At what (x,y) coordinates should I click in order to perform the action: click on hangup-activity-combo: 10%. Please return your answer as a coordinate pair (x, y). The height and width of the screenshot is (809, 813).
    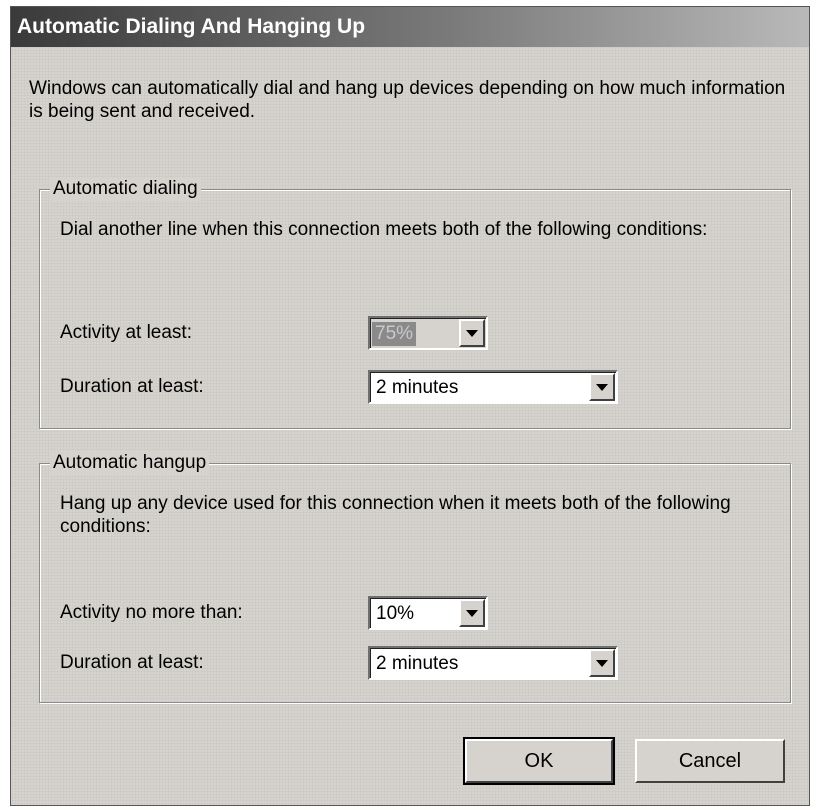
    Looking at the image, I should click on (428, 613).